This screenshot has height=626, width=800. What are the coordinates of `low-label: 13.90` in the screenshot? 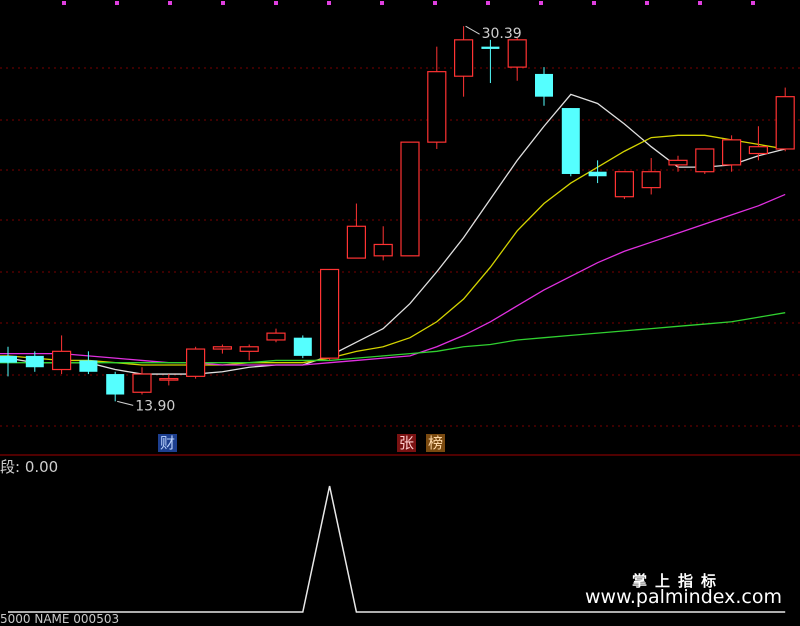 It's located at (155, 406).